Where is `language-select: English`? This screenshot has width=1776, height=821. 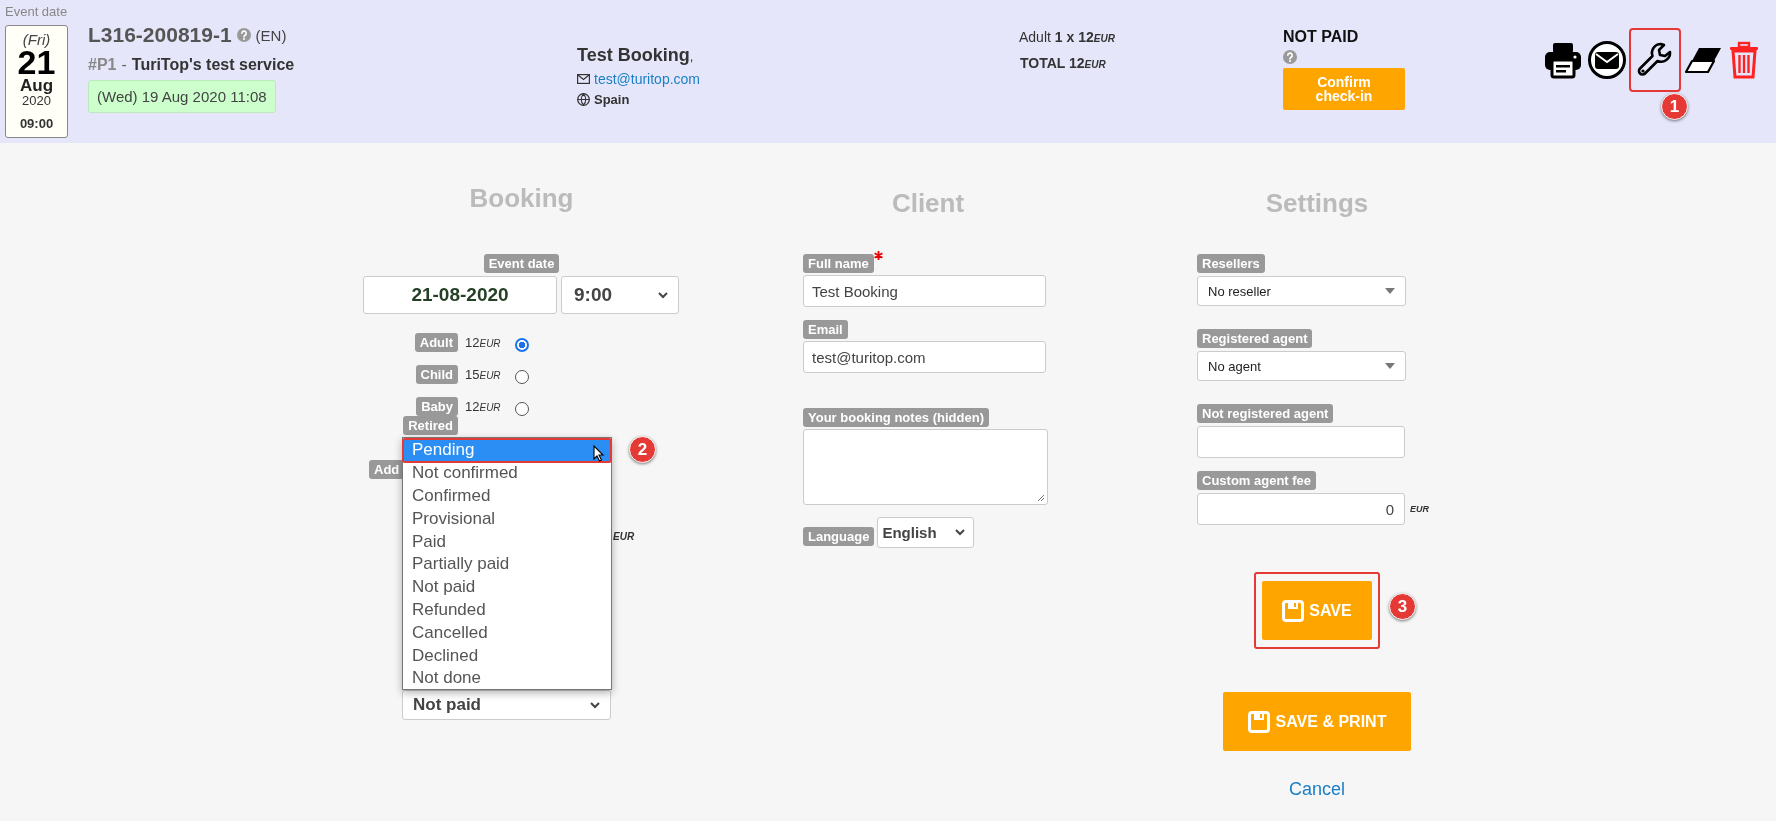 language-select: English is located at coordinates (926, 532).